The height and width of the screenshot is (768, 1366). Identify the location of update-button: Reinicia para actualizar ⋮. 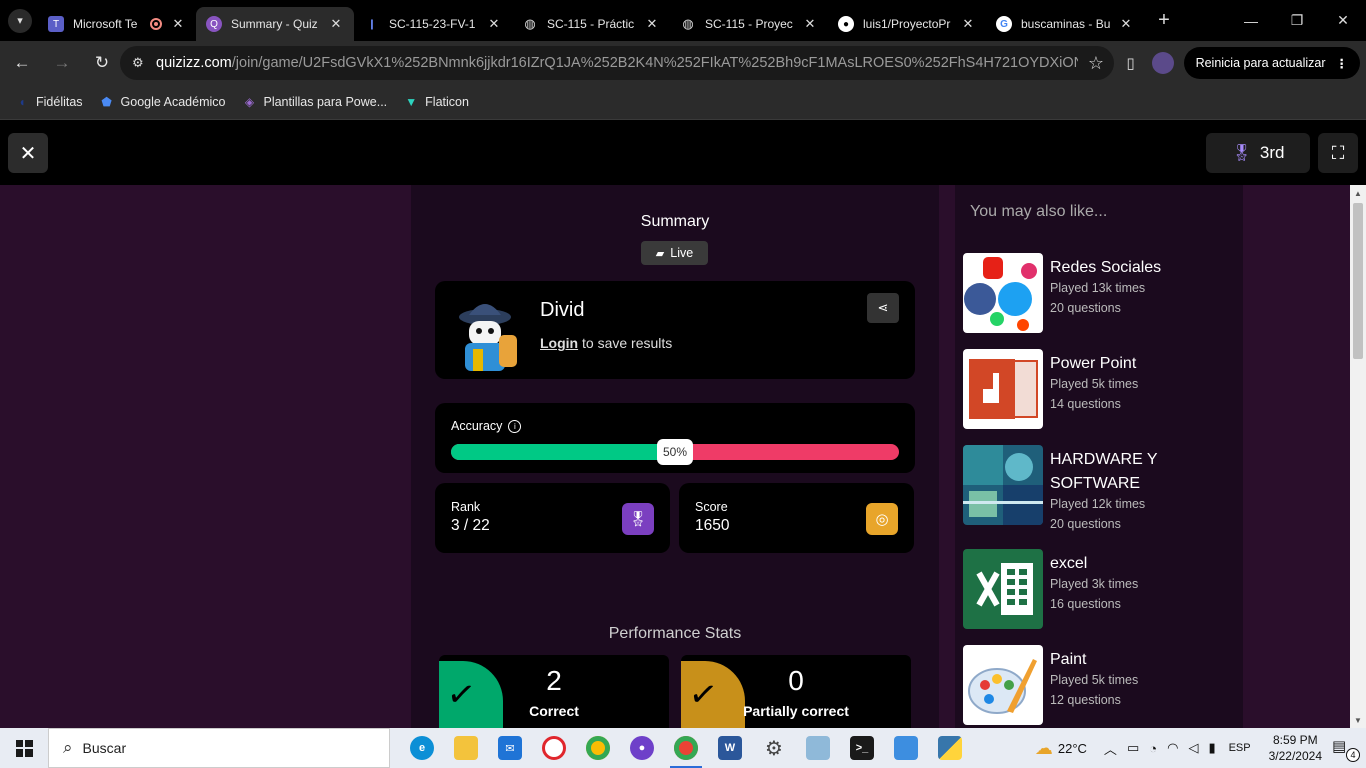
(1271, 63).